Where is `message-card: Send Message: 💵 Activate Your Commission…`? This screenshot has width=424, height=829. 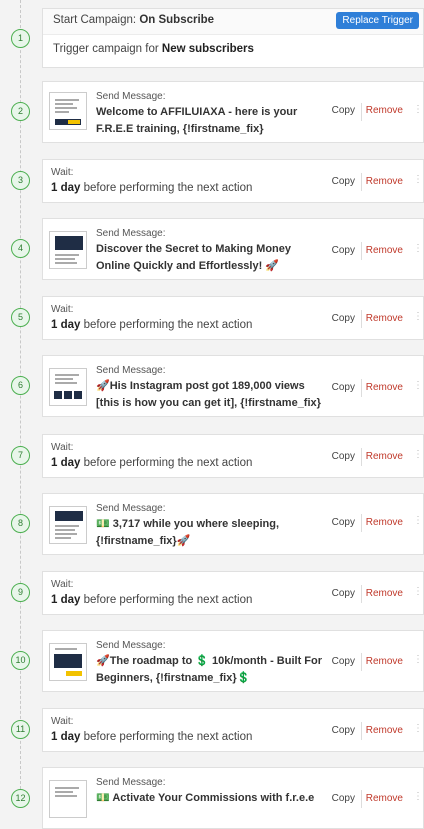
message-card: Send Message: 💵 Activate Your Commission… is located at coordinates (233, 798).